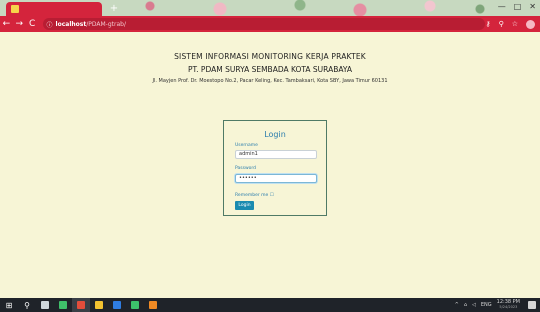 Image resolution: width=540 pixels, height=312 pixels. Describe the element at coordinates (19, 24) in the screenshot. I see `forward-button: →` at that location.